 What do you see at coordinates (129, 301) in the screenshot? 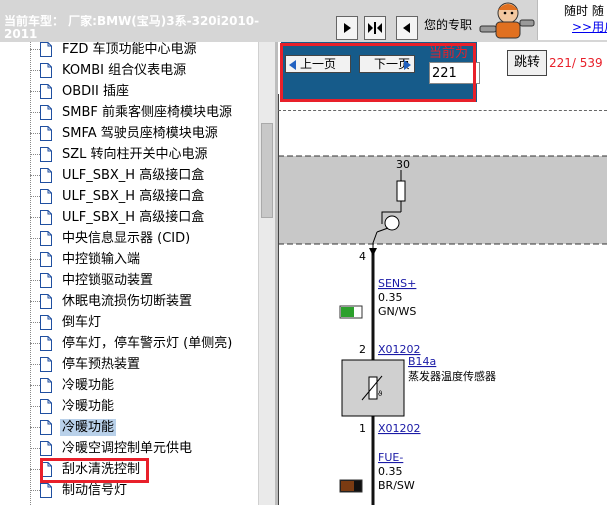
I see `tree-item: 休眠电流损伤切断装置` at bounding box center [129, 301].